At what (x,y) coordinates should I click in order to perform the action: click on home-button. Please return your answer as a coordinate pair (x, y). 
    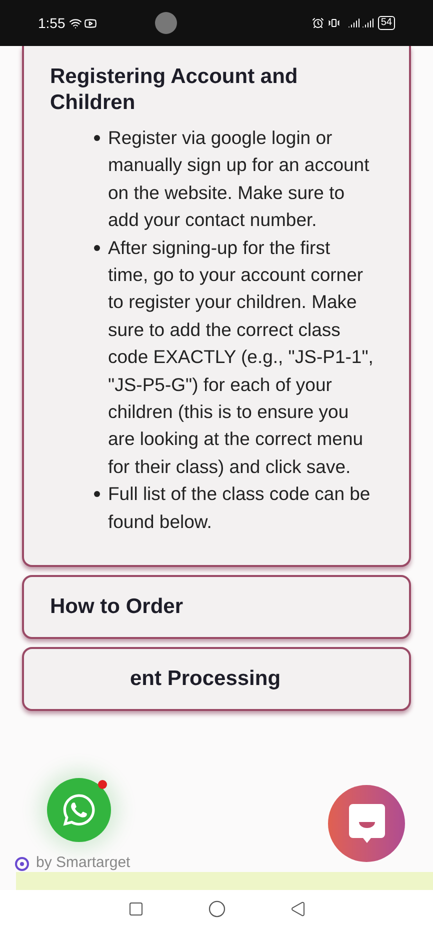
    Looking at the image, I should click on (217, 909).